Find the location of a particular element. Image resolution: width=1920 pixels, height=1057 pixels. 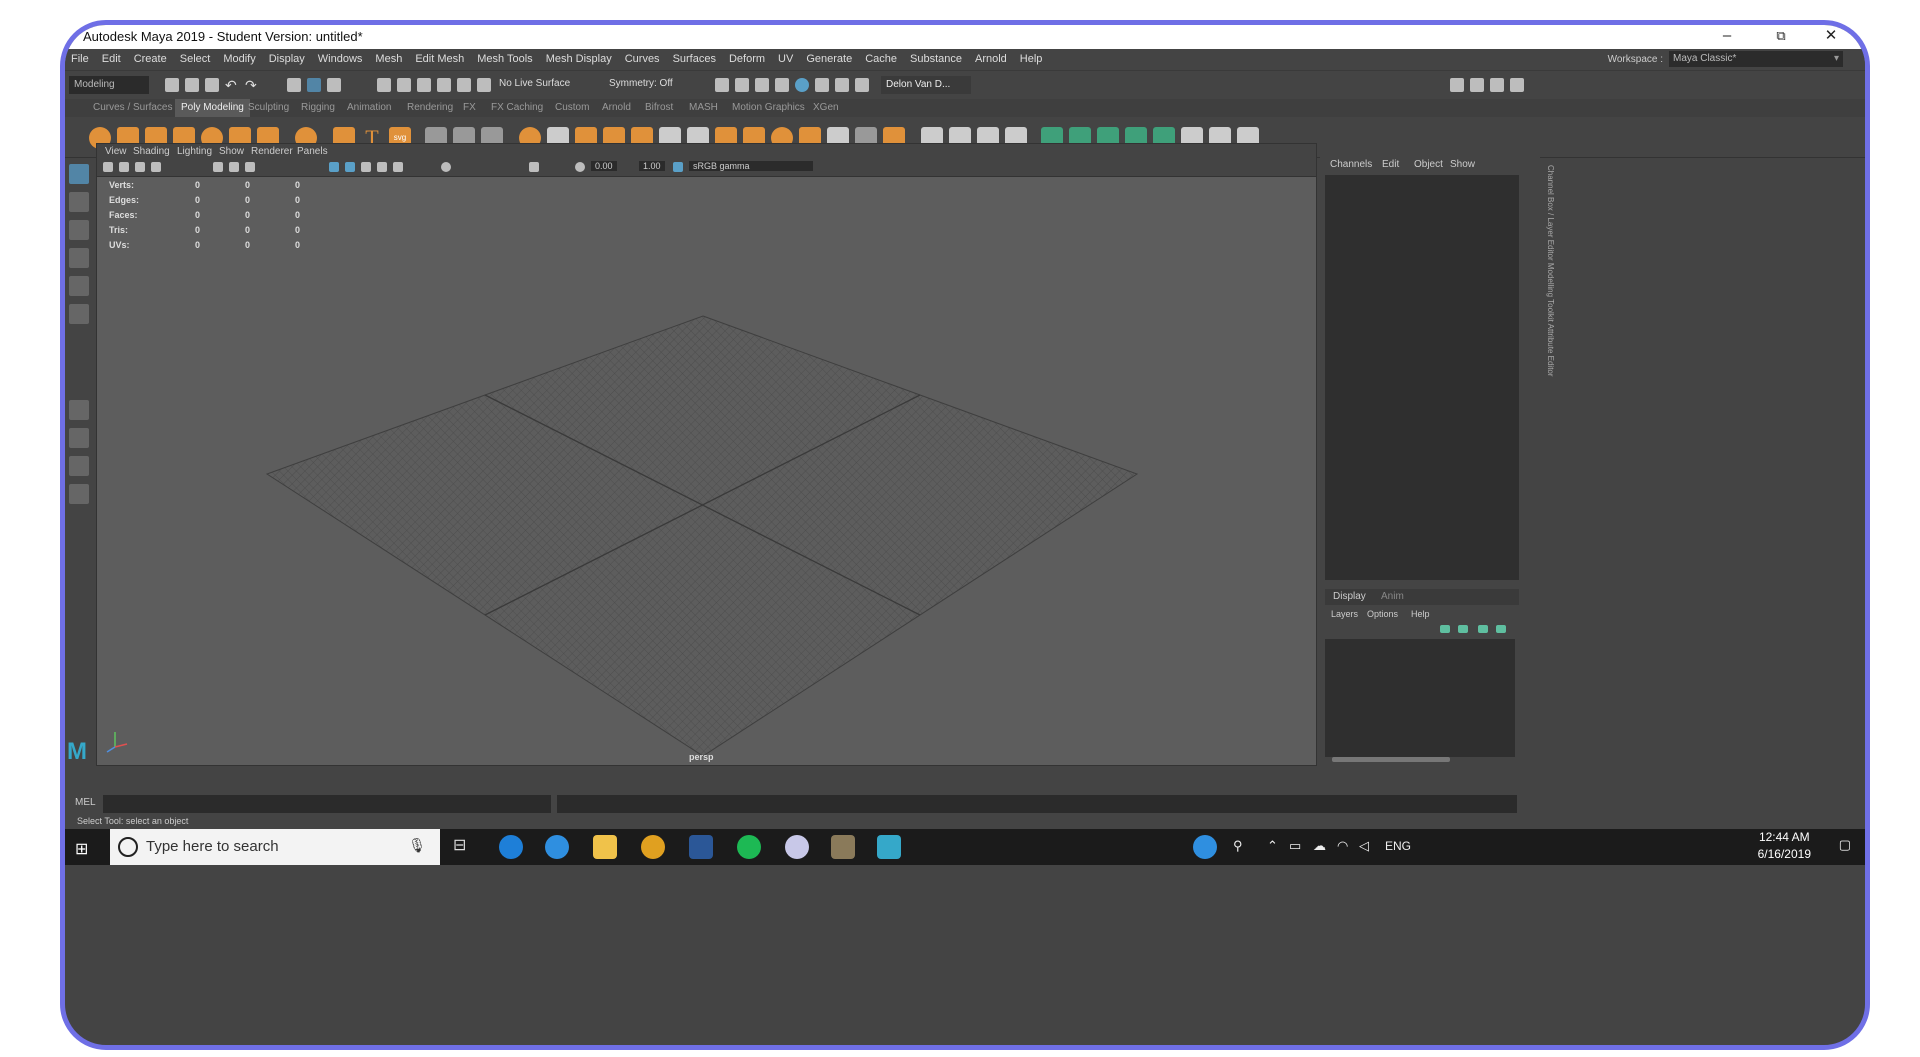

menuset-dropdown: Modeling is located at coordinates (109, 85).